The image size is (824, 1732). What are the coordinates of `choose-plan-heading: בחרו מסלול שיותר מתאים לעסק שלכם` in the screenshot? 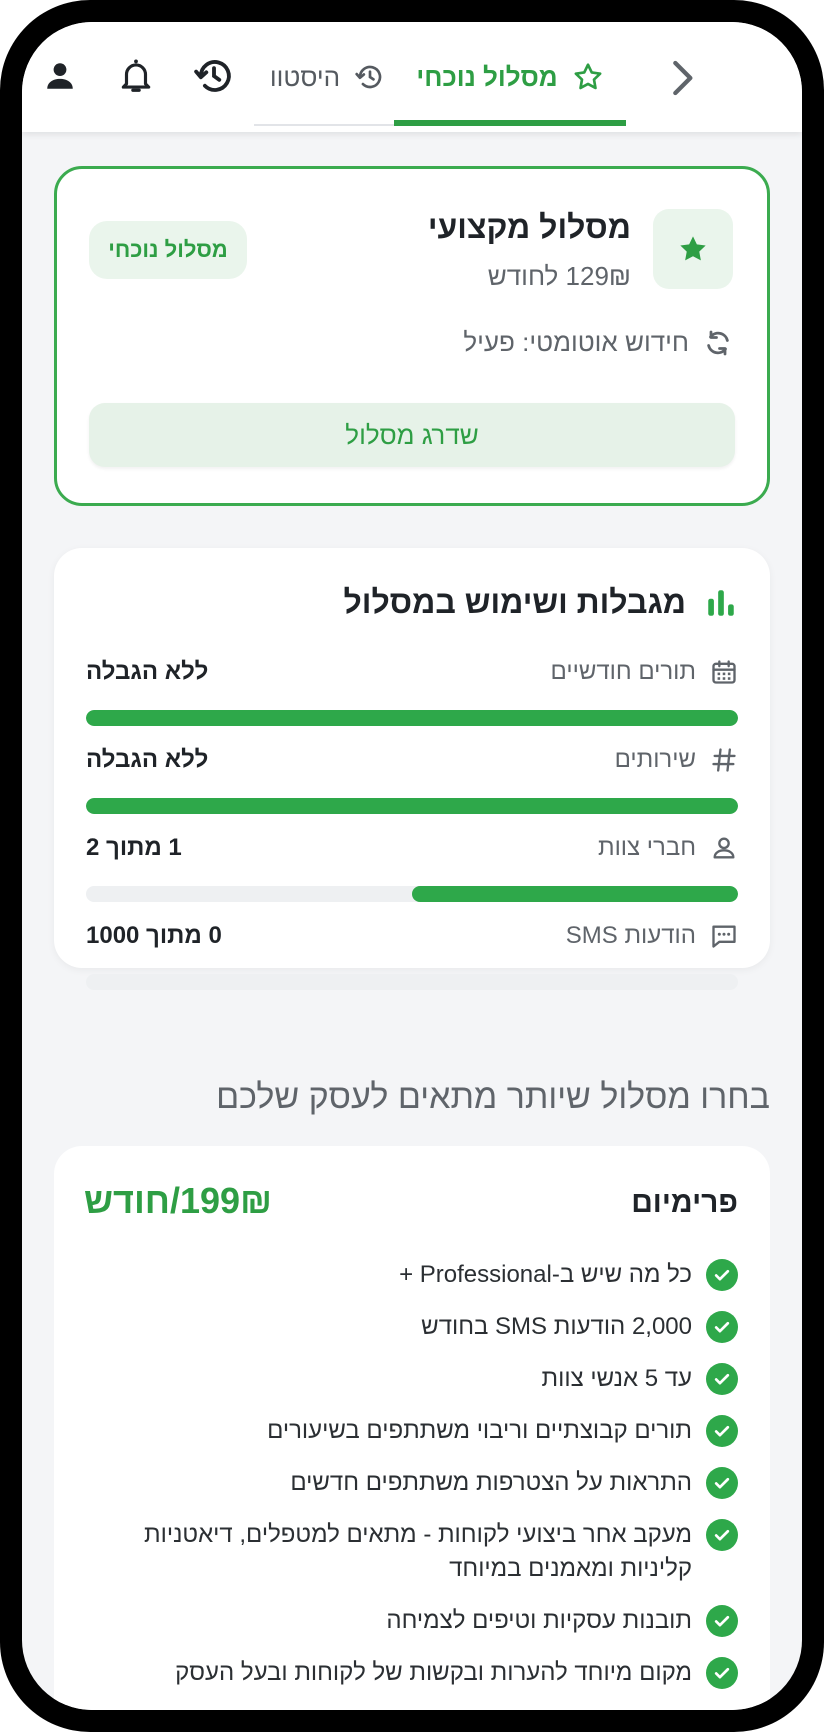 It's located at (493, 1097).